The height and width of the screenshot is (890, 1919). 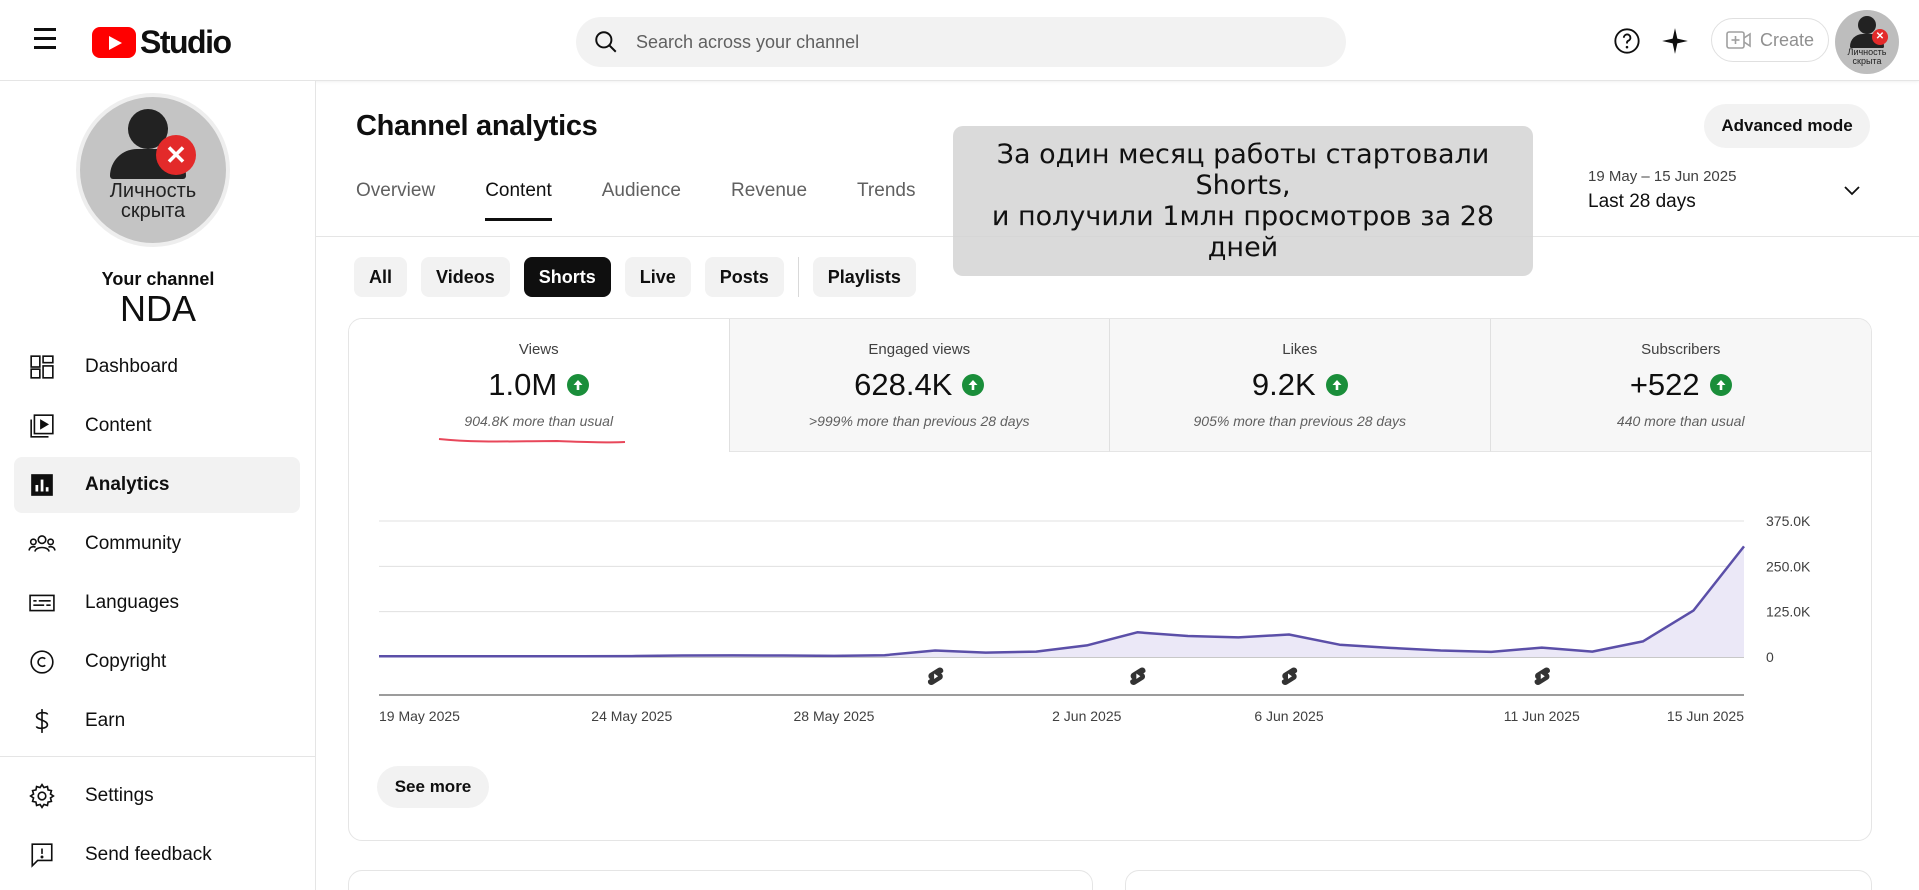 I want to click on chip-posts: Posts, so click(x=744, y=277).